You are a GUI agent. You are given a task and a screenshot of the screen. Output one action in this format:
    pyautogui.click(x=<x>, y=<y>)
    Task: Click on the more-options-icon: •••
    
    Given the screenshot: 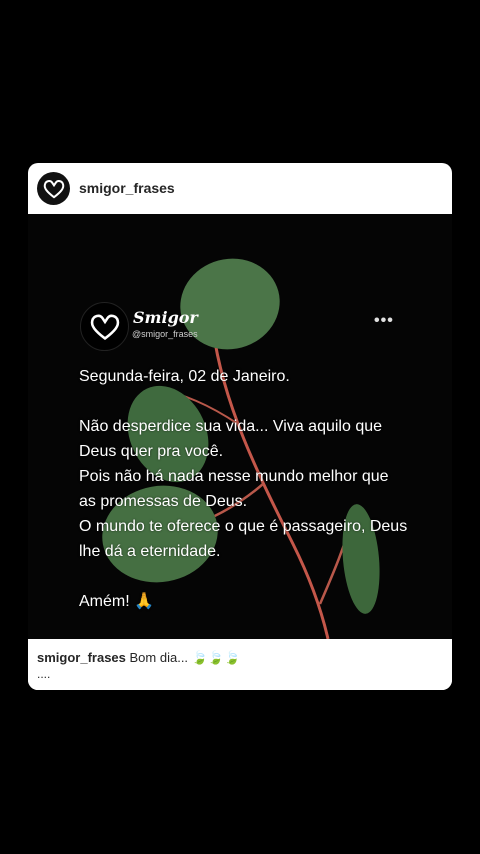 What is the action you would take?
    pyautogui.click(x=384, y=320)
    